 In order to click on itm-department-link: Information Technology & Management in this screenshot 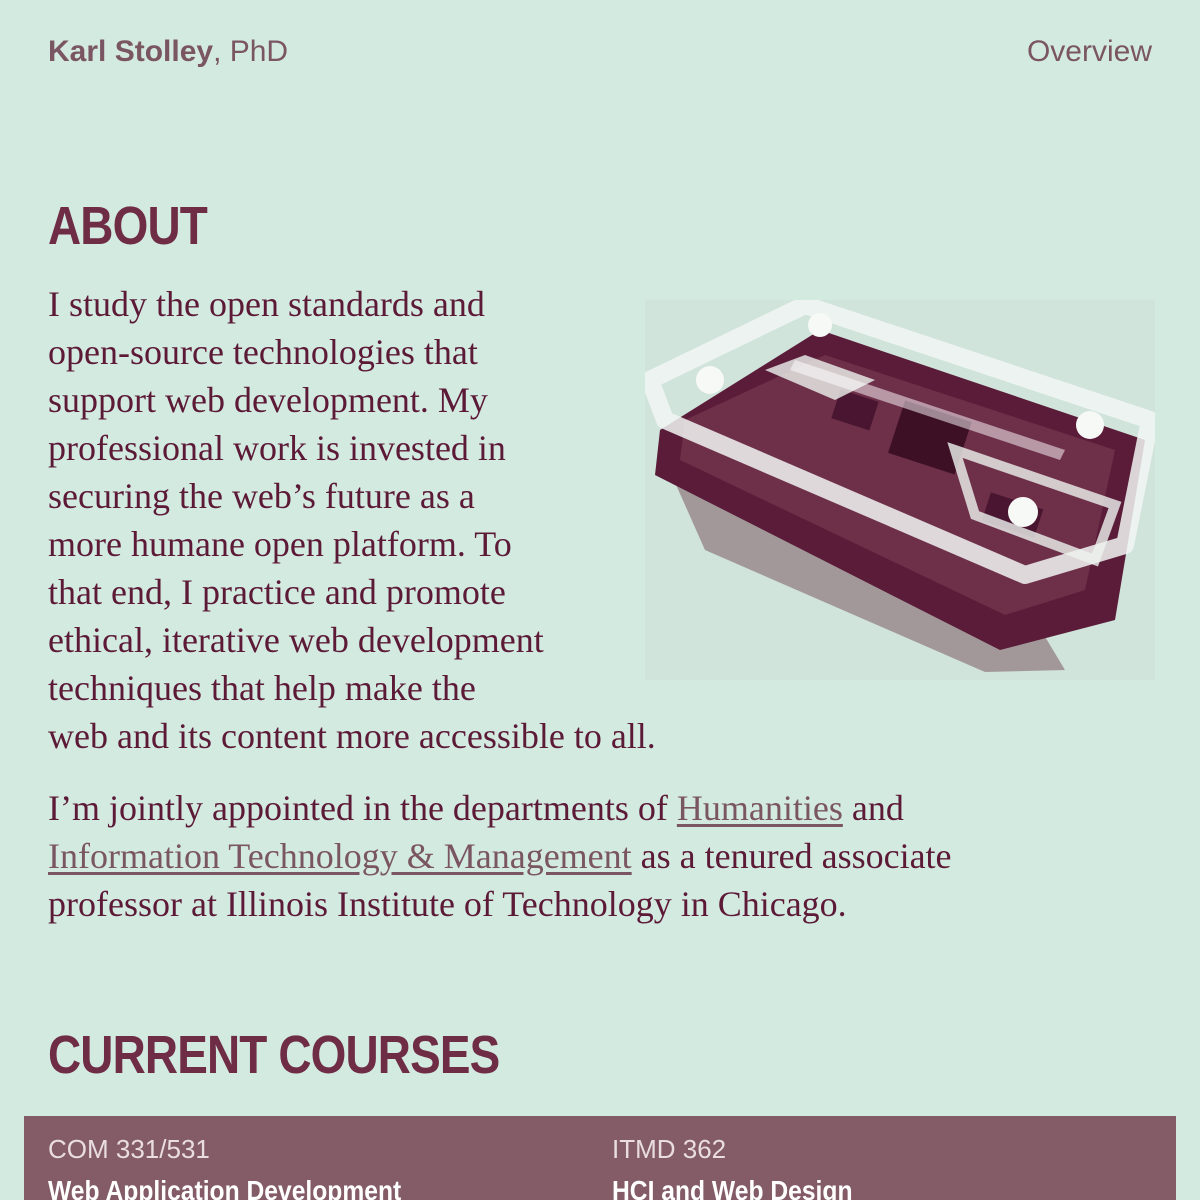, I will do `click(340, 856)`.